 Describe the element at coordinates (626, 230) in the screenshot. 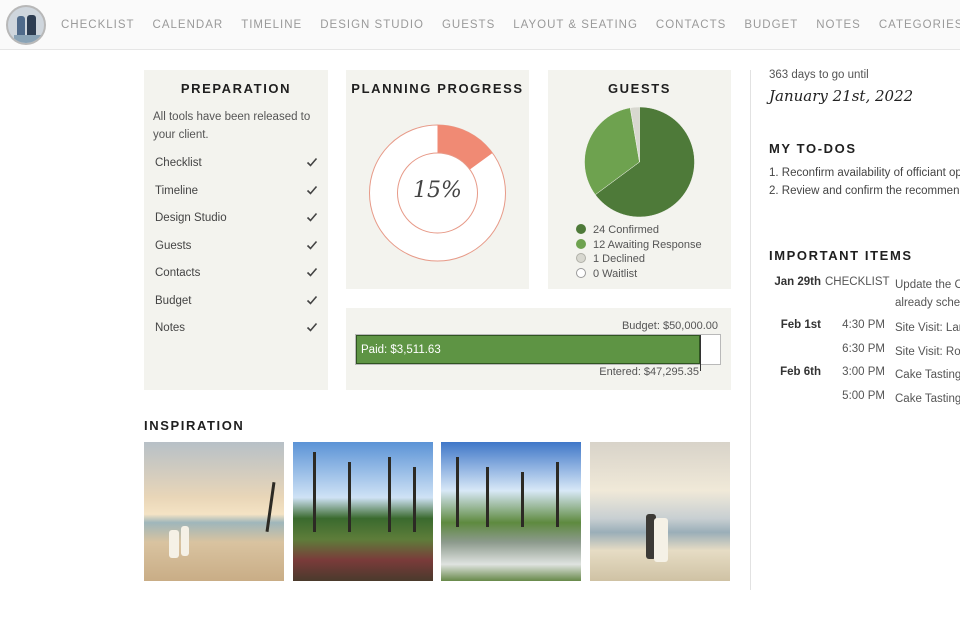

I see `legend-label: 24 Confirmed` at that location.